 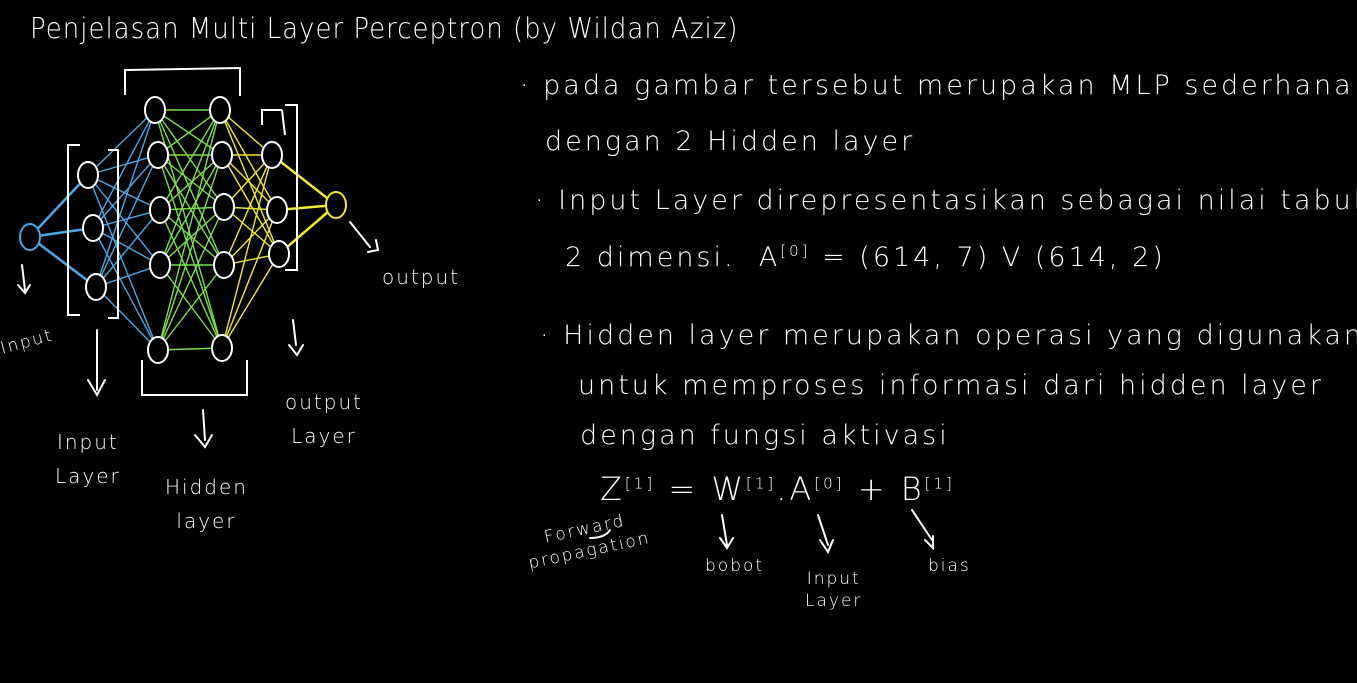 What do you see at coordinates (324, 436) in the screenshot?
I see `output-layer-label-line2: Layer` at bounding box center [324, 436].